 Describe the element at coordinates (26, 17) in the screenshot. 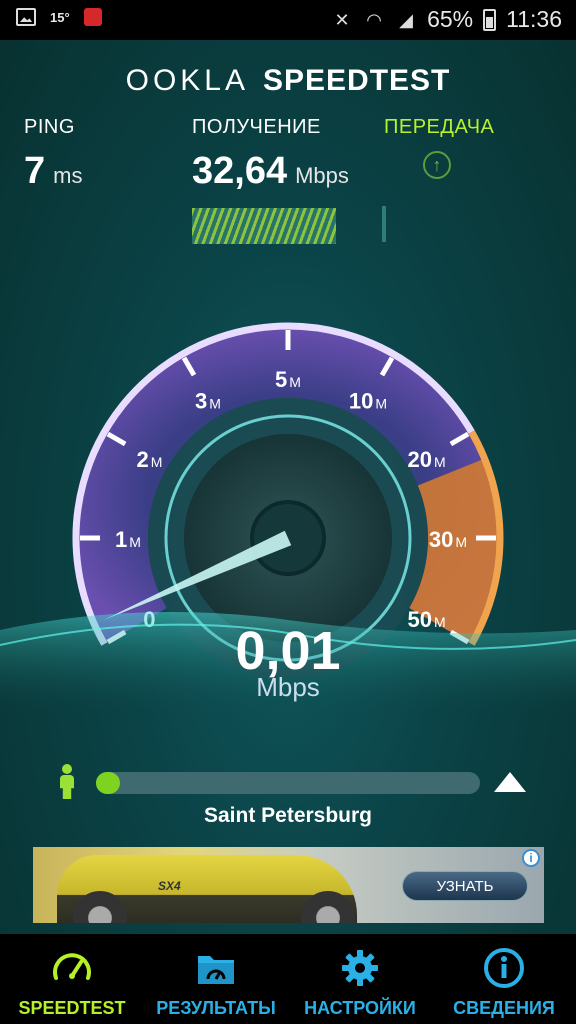

I see `gallery-icon` at that location.